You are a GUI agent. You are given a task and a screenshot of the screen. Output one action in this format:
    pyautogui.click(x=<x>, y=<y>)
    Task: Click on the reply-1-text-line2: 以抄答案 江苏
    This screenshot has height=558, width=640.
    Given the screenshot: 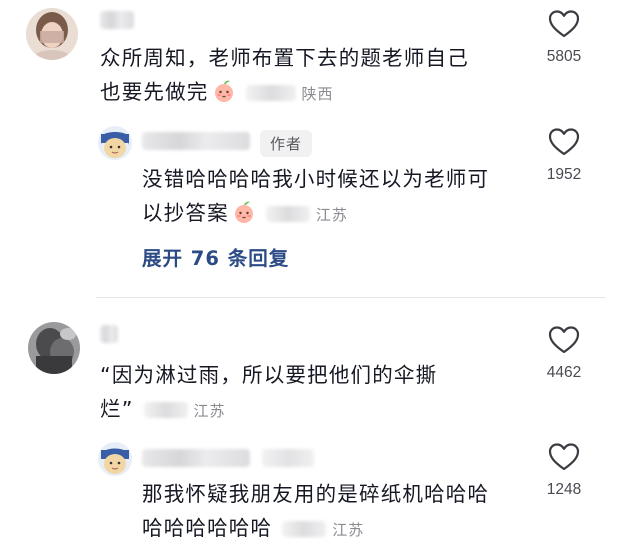 What is the action you would take?
    pyautogui.click(x=315, y=214)
    